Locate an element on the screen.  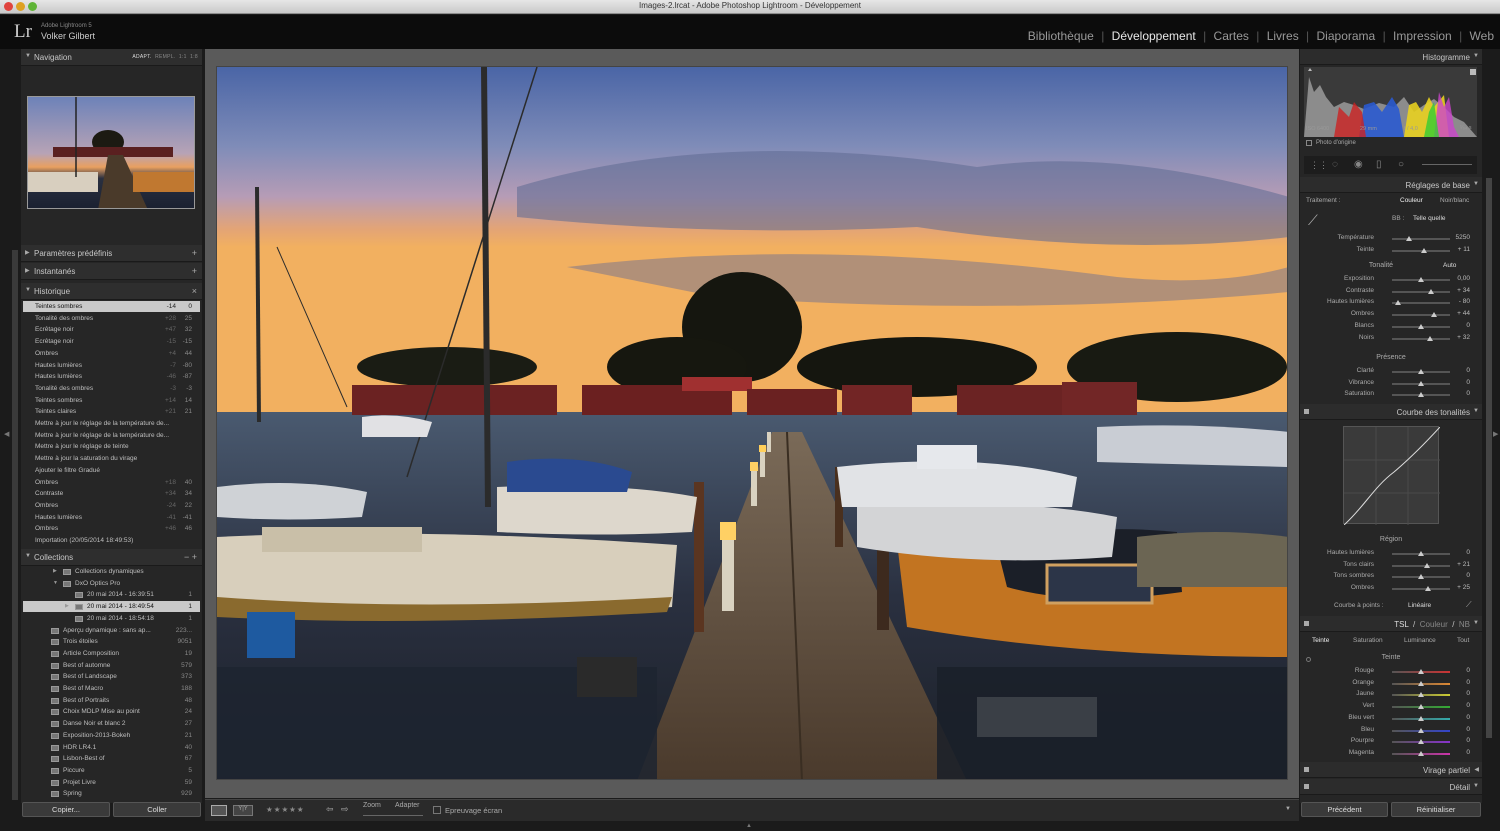
module-map: Cartes is located at coordinates (1231, 36).